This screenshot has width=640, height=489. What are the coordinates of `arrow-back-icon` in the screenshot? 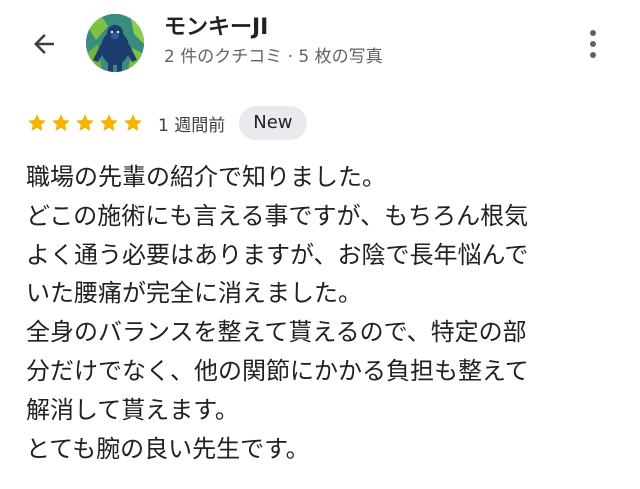 It's located at (44, 44).